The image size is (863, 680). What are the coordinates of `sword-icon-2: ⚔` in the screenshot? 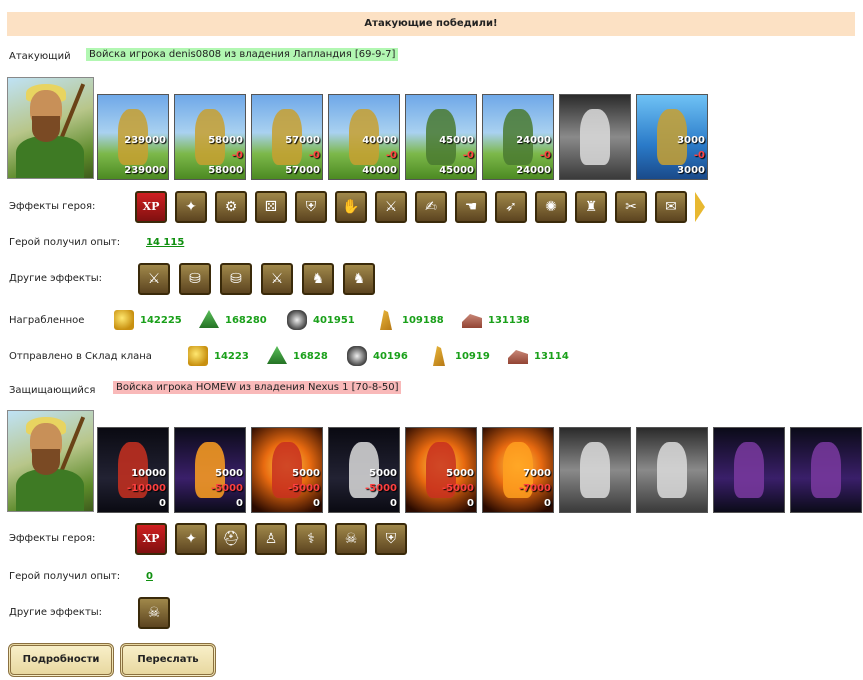 It's located at (277, 279).